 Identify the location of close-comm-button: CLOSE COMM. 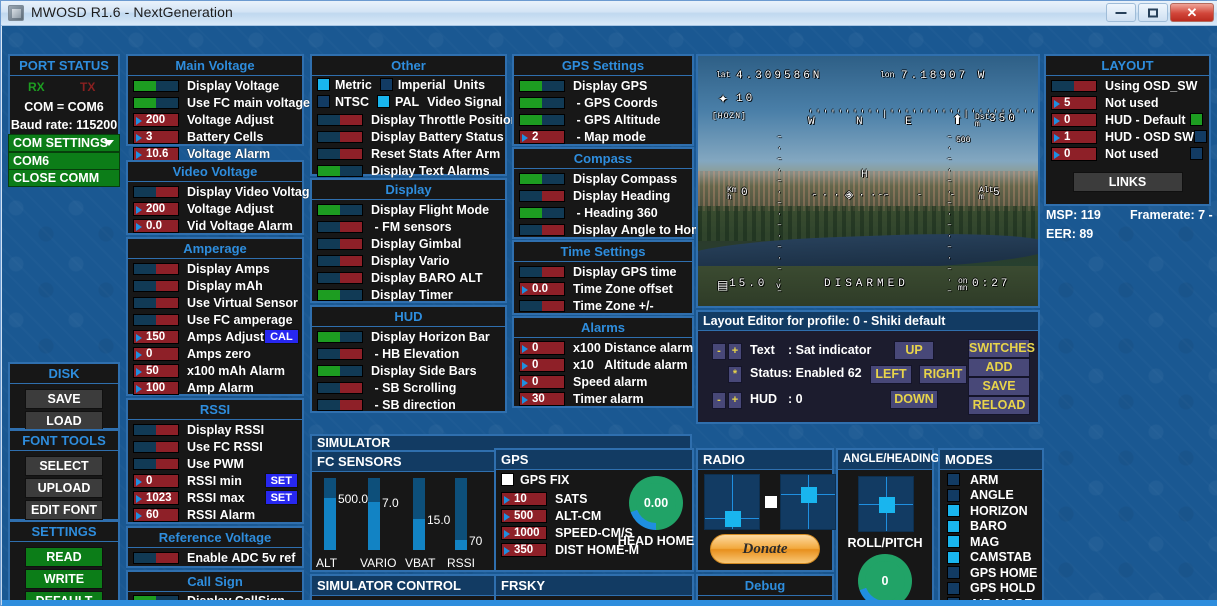
(64, 178).